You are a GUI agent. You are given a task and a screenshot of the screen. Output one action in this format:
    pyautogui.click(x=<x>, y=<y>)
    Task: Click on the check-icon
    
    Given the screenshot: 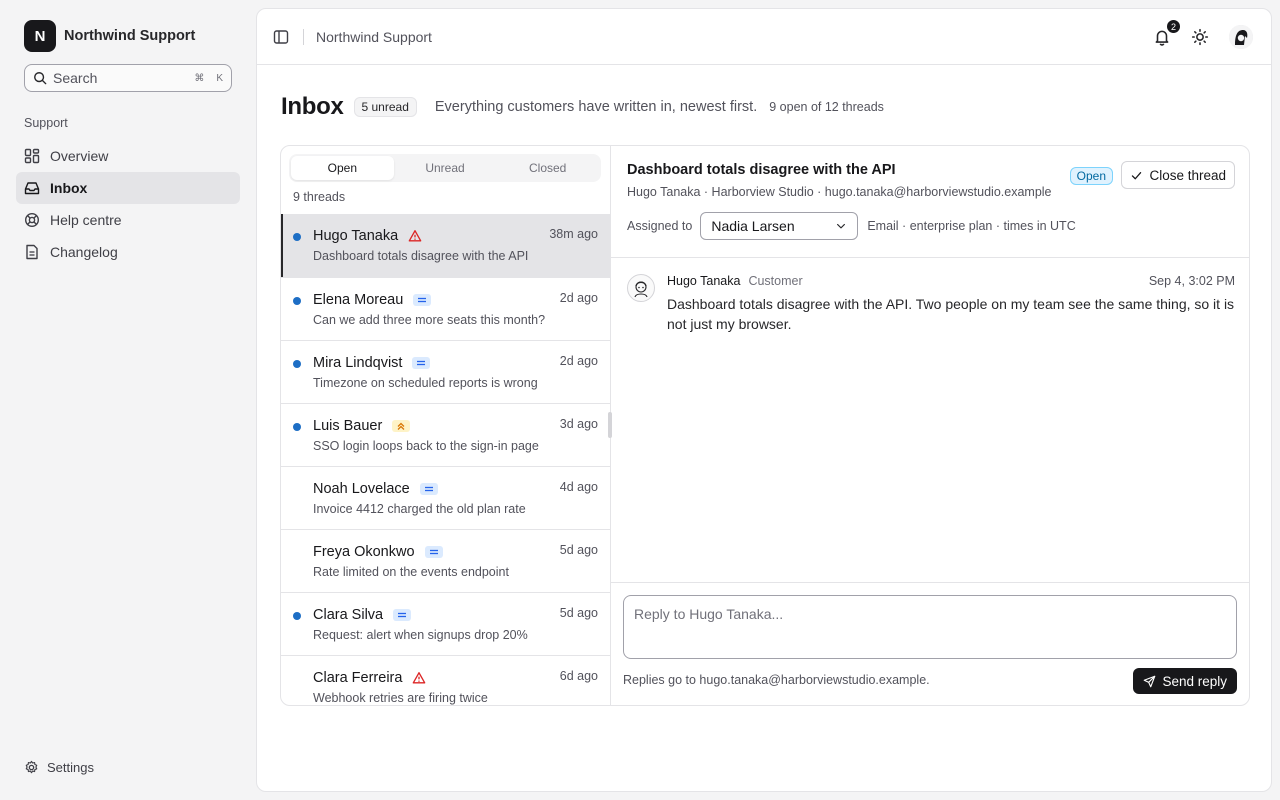 What is the action you would take?
    pyautogui.click(x=1137, y=175)
    